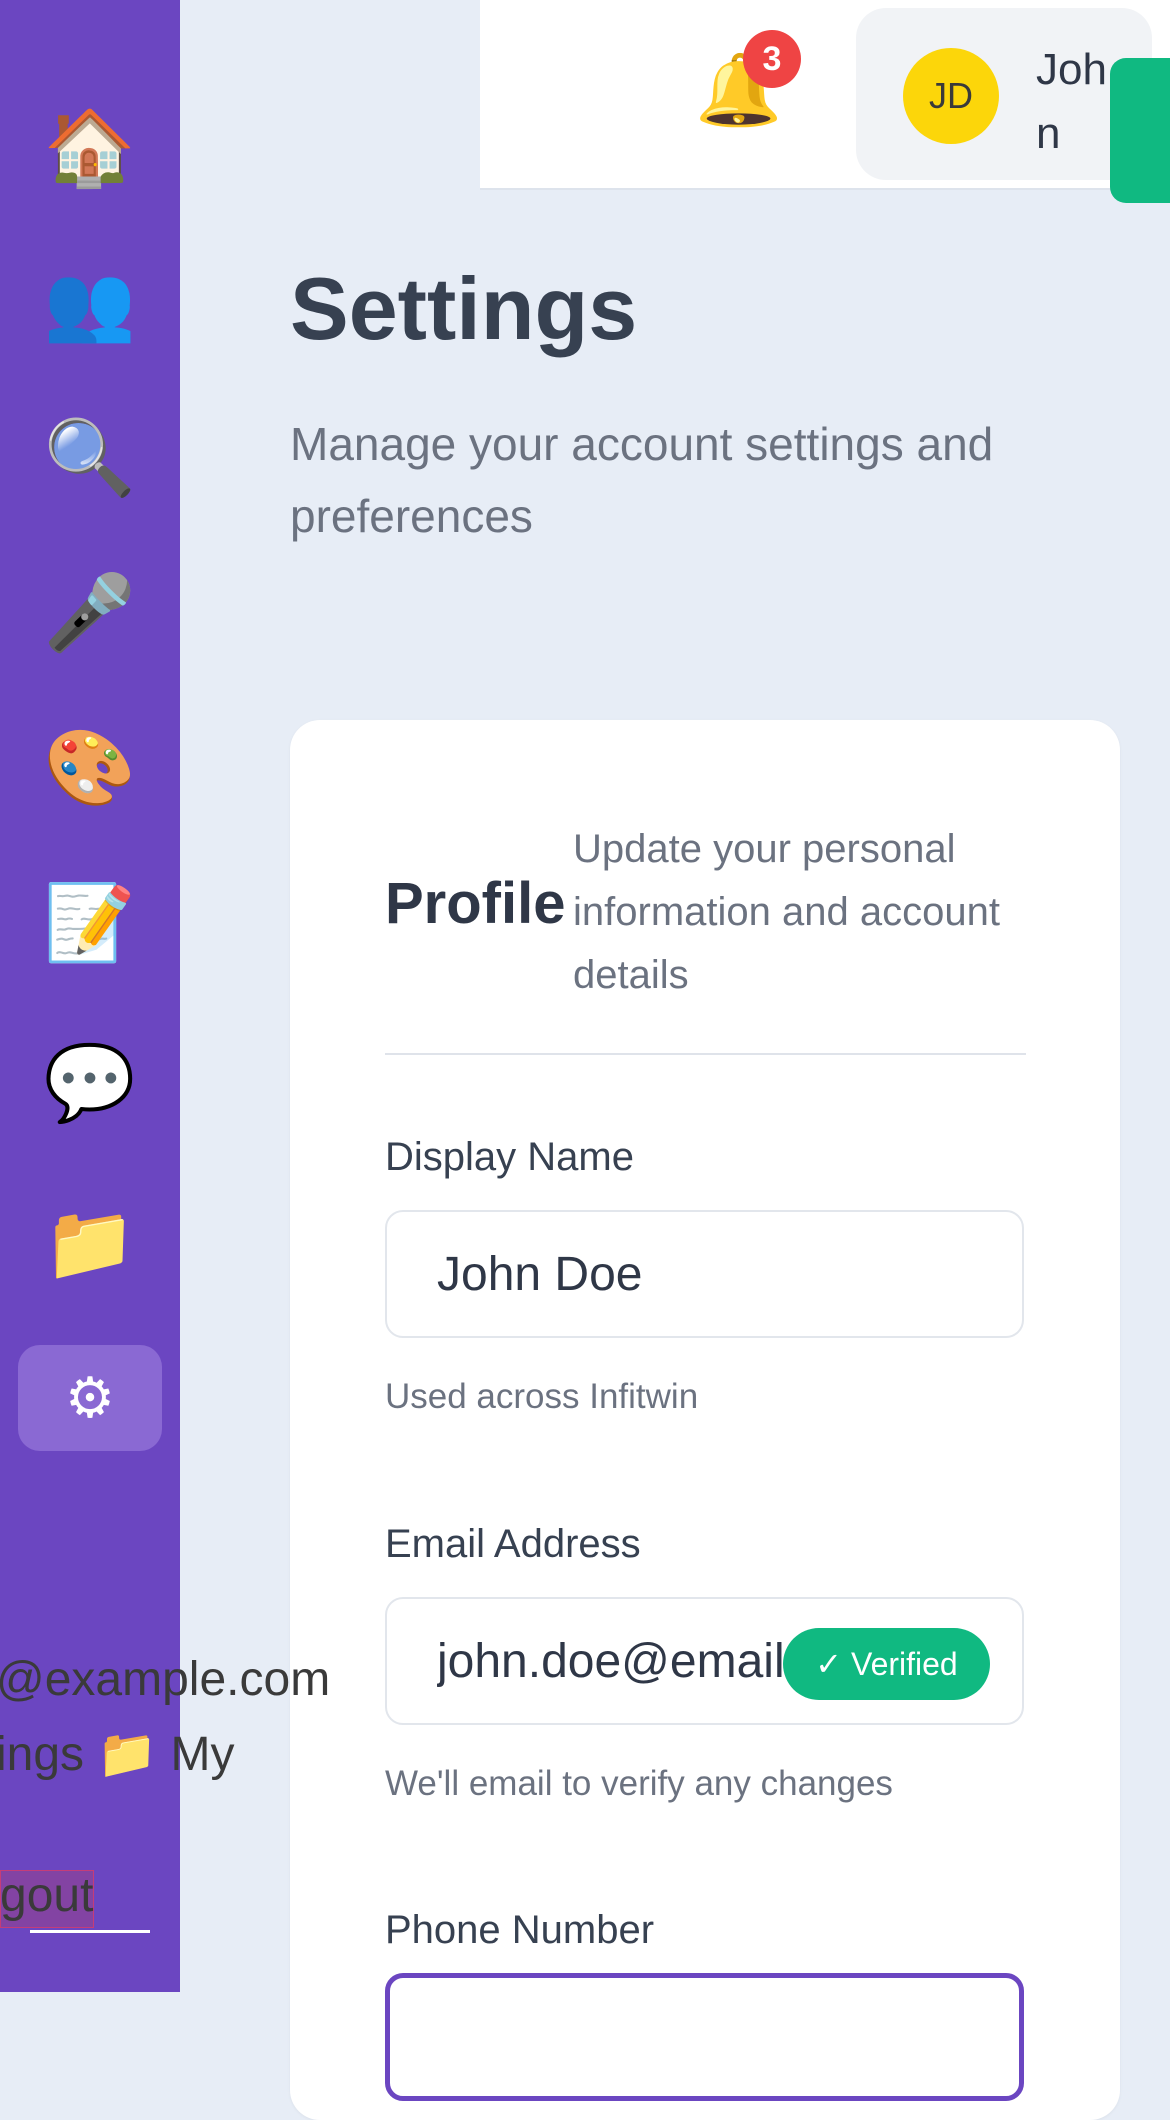  I want to click on email-helper: We'll email to verify any changes, so click(639, 1783).